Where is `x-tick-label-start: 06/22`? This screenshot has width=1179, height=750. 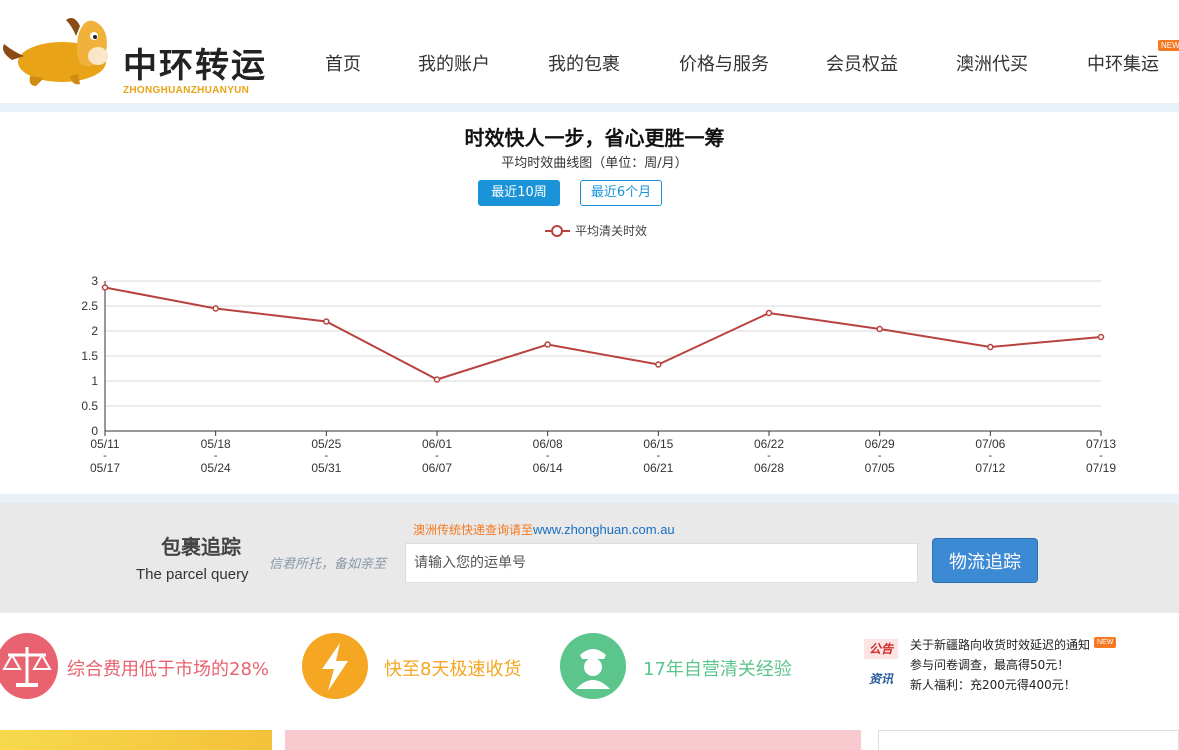
x-tick-label-start: 06/22 is located at coordinates (769, 444).